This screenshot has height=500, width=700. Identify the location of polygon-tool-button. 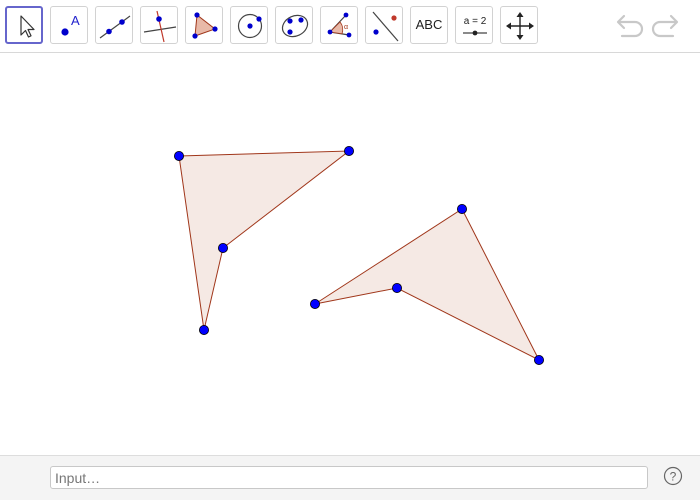
(204, 25).